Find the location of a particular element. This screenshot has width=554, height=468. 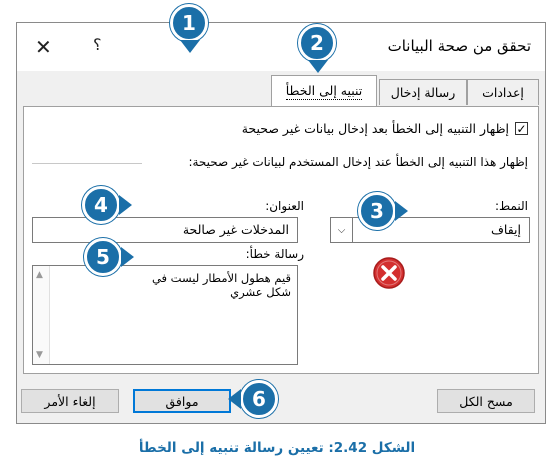

title-label: العنوان: is located at coordinates (284, 206).